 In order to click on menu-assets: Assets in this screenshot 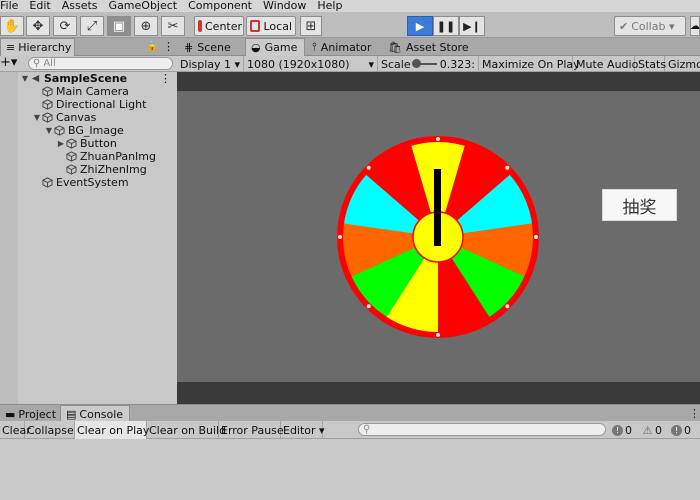, I will do `click(84, 6)`.